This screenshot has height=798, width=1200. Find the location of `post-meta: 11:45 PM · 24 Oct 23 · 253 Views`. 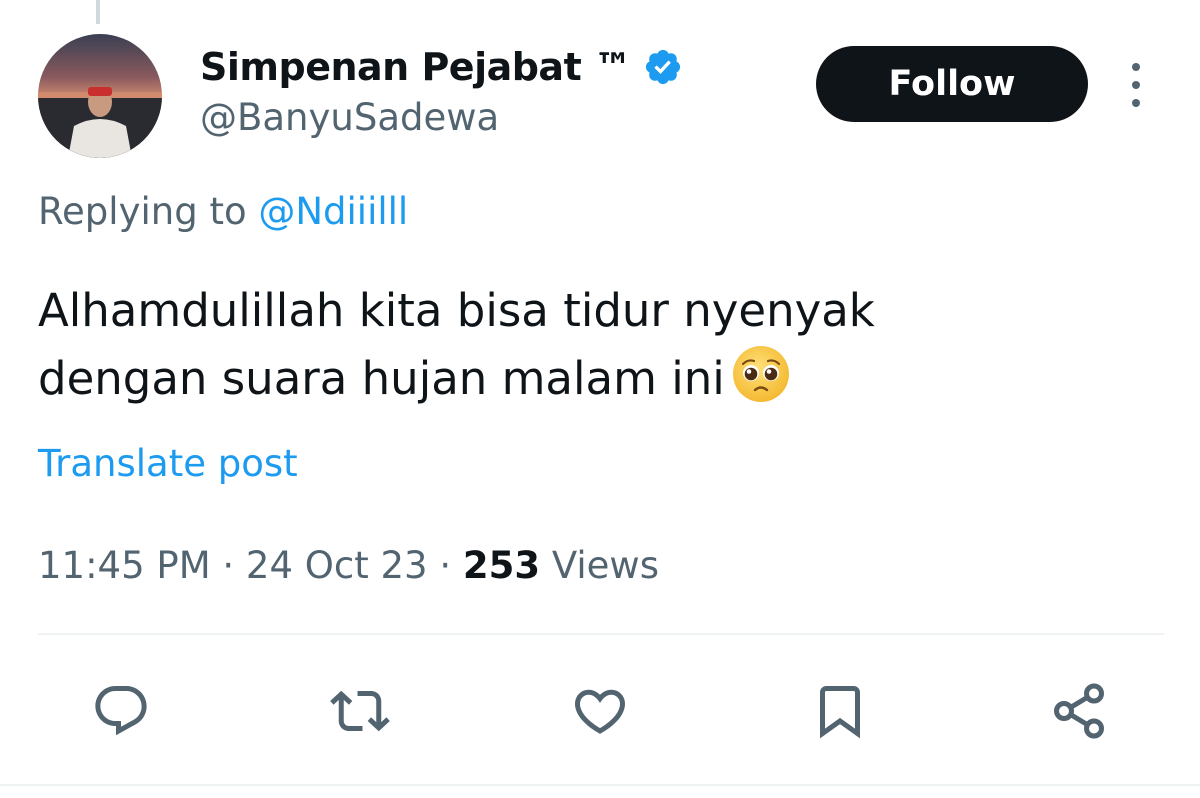

post-meta: 11:45 PM · 24 Oct 23 · 253 Views is located at coordinates (348, 565).